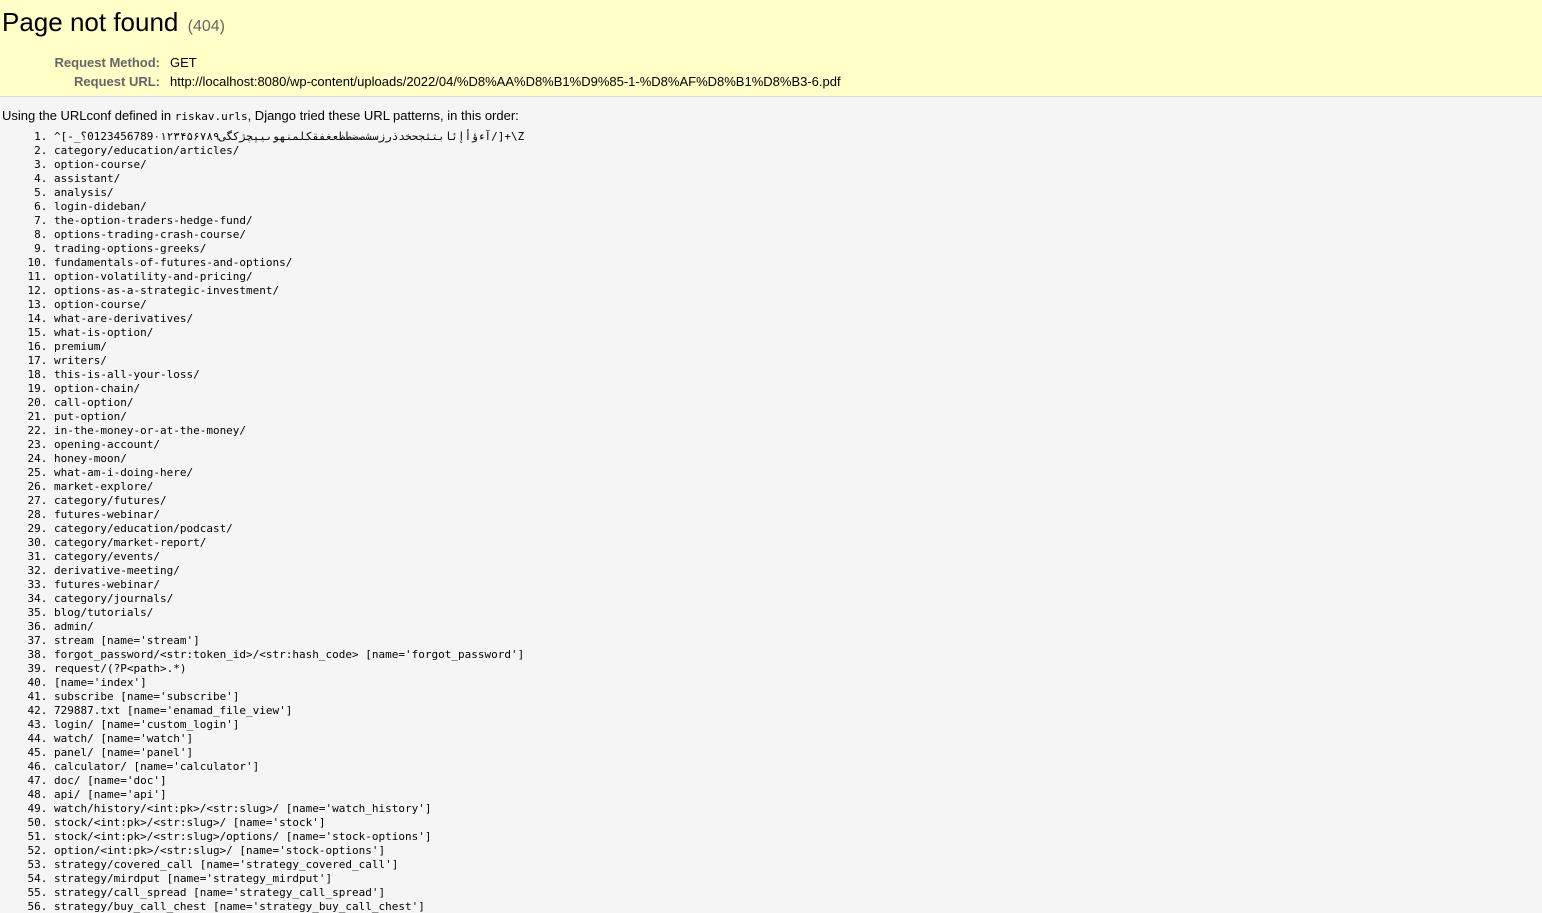 The height and width of the screenshot is (913, 1542). What do you see at coordinates (798, 431) in the screenshot?
I see `url-pattern-item: in-the-money-or-at-the-money/` at bounding box center [798, 431].